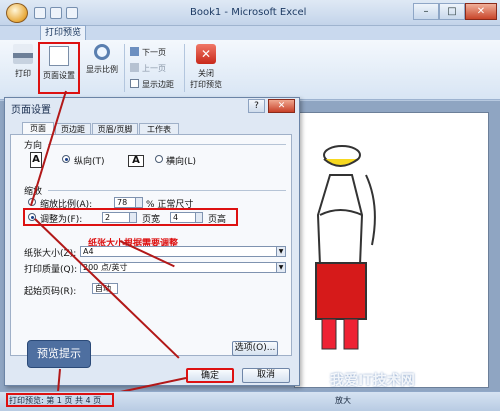 The image size is (500, 411). I want to click on status-page-text: 打印预览: 第 1 页 共 4 页, so click(55, 400).